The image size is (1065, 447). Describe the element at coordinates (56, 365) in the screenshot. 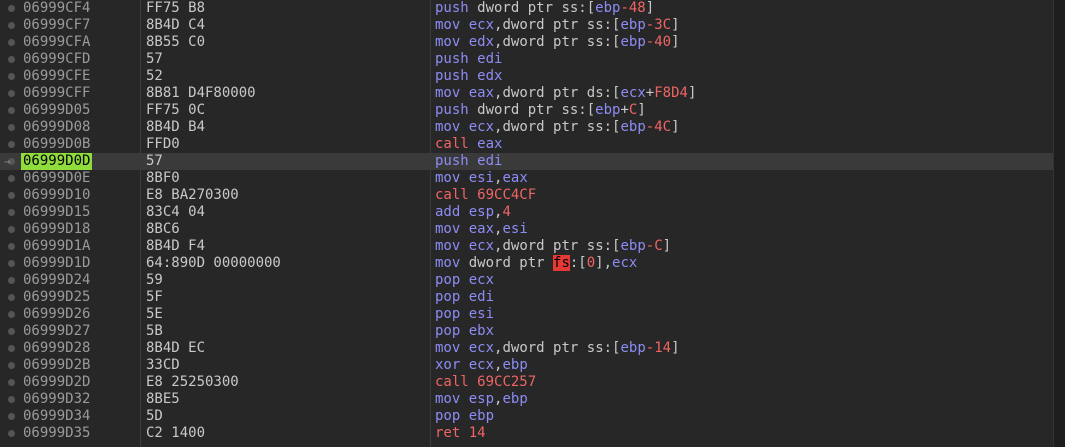

I see `instruction-address: 06999D2B` at that location.